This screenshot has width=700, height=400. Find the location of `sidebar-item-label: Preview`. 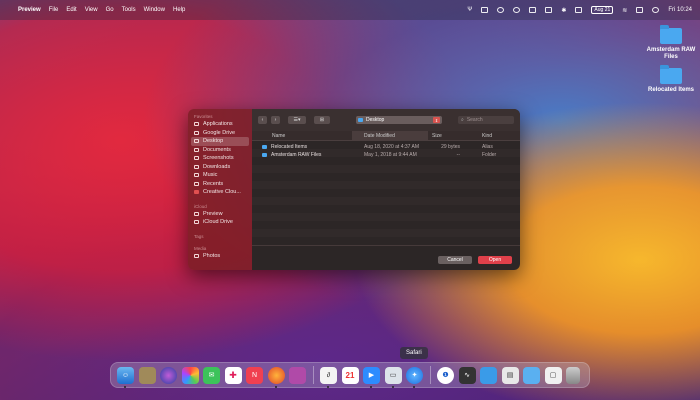

sidebar-item-label: Preview is located at coordinates (213, 213).